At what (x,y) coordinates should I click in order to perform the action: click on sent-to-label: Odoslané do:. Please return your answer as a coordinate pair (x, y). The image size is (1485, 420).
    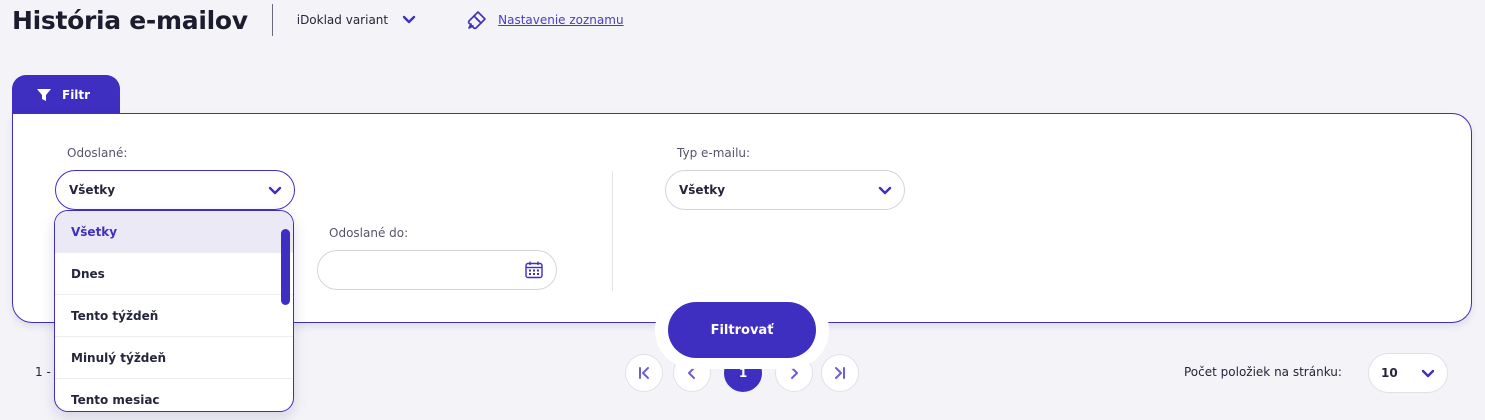
    Looking at the image, I should click on (369, 233).